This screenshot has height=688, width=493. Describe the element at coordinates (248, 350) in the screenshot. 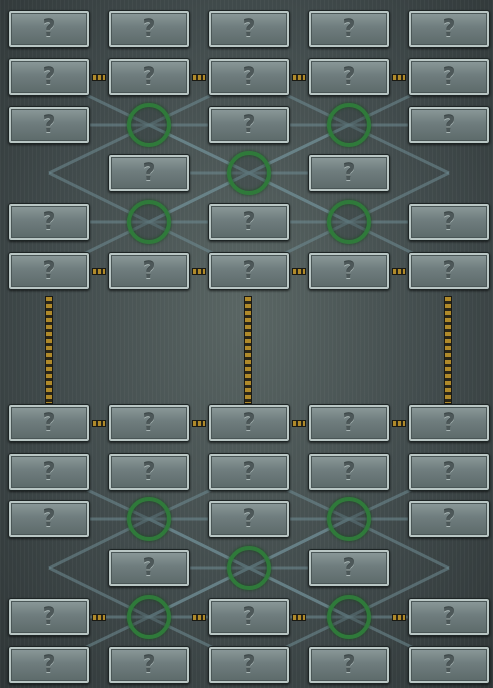

I see `connector-bar-center` at that location.